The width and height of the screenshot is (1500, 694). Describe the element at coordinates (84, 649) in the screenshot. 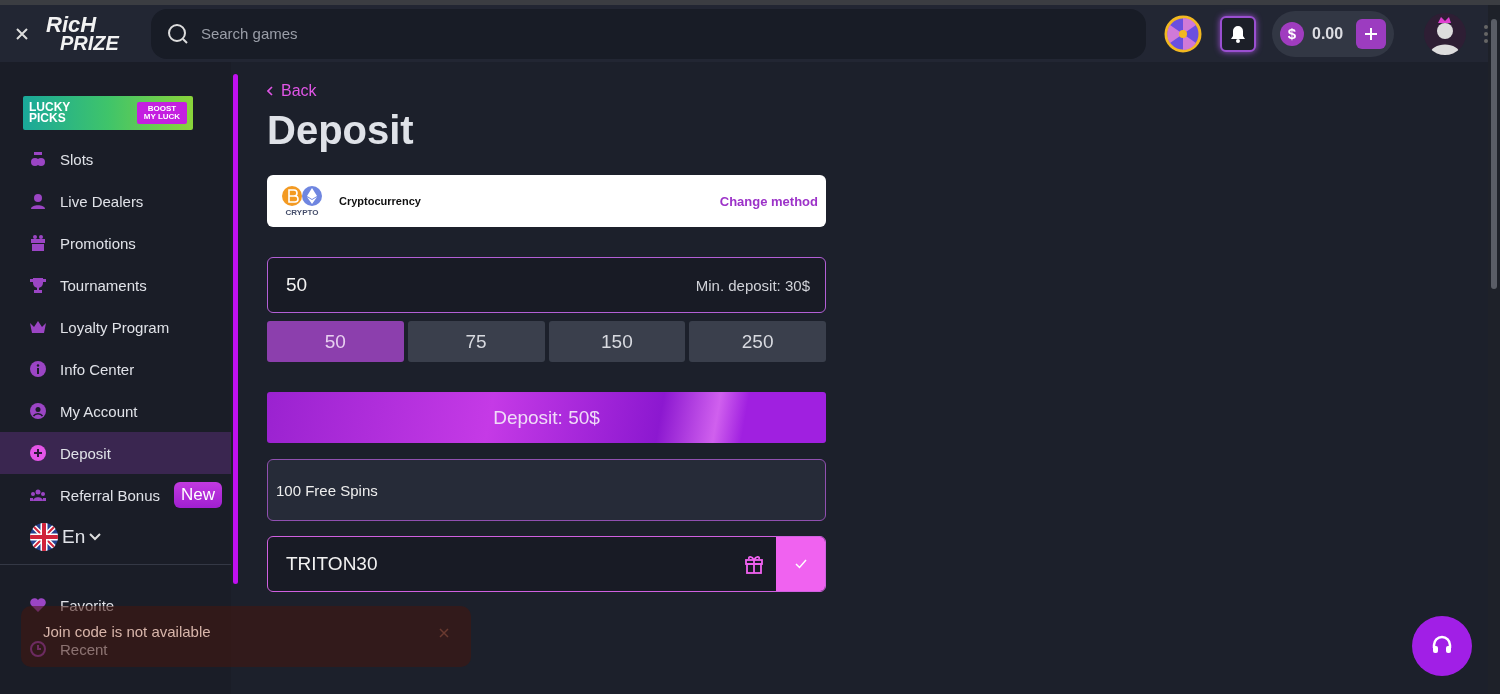

I see `sidebar-item: Recent` at that location.